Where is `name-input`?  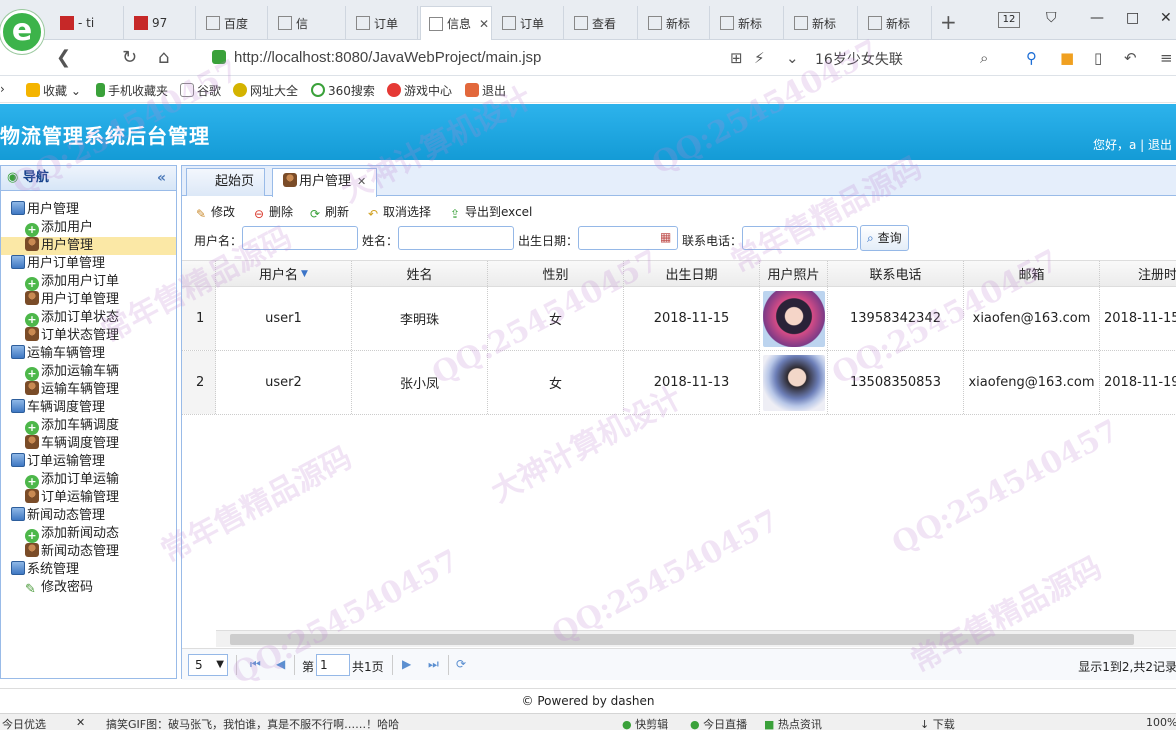 name-input is located at coordinates (456, 238).